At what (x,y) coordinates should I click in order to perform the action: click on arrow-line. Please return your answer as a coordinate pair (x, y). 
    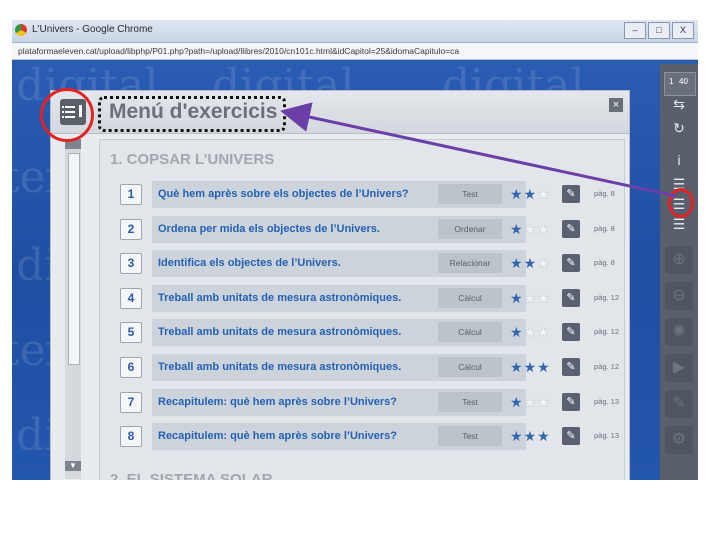
    Looking at the image, I should click on (478, 150).